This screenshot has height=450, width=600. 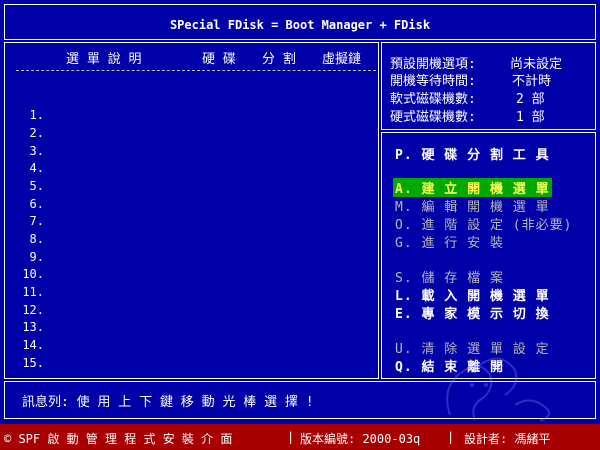 What do you see at coordinates (433, 99) in the screenshot?
I see `floppy-count-label: 軟式磁碟機數:` at bounding box center [433, 99].